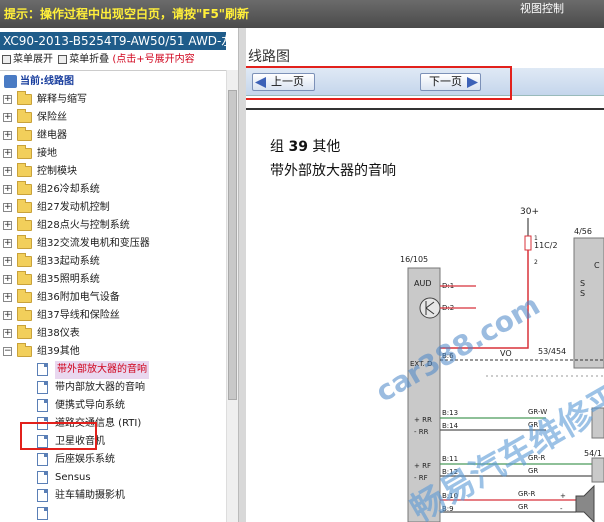  Describe the element at coordinates (269, 57) in the screenshot. I see `panel-title: 线路图` at that location.